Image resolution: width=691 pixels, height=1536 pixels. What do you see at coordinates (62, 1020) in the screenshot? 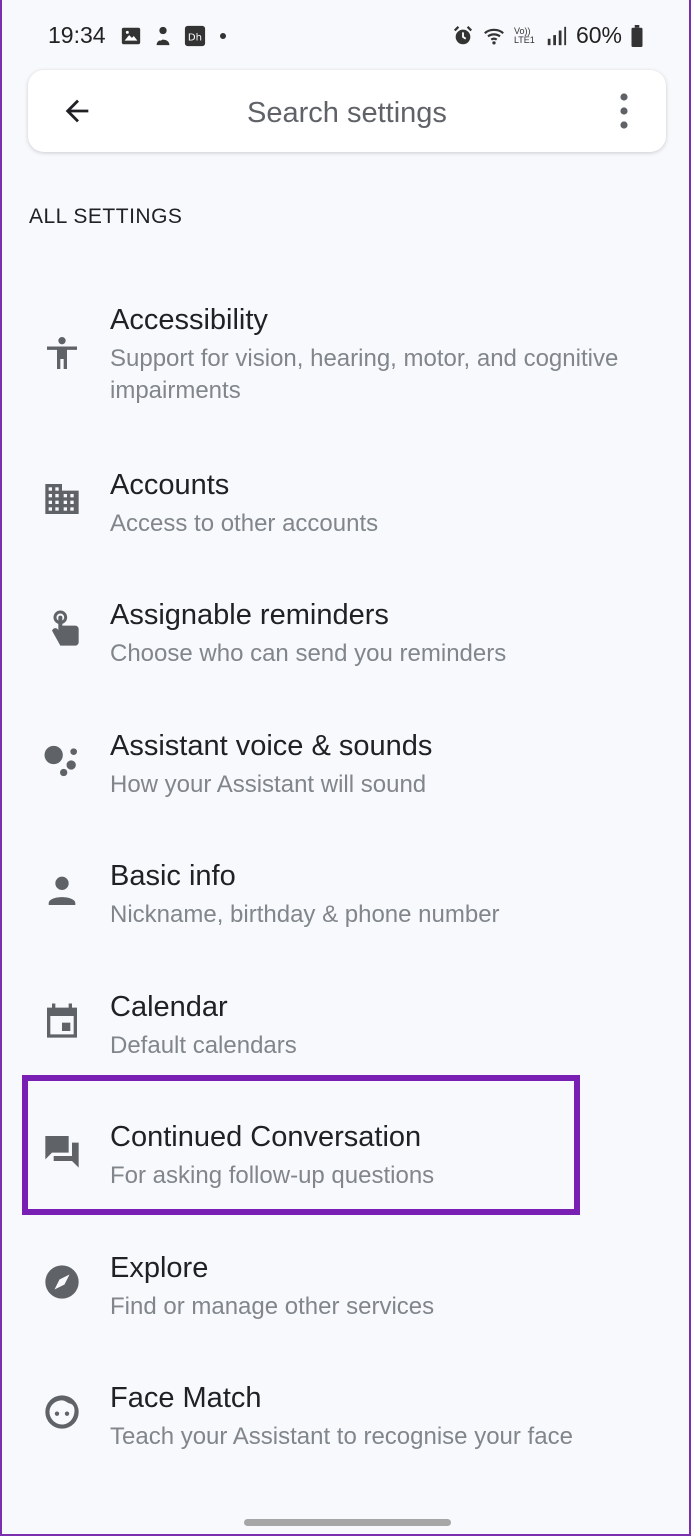
I see `calendar-icon` at bounding box center [62, 1020].